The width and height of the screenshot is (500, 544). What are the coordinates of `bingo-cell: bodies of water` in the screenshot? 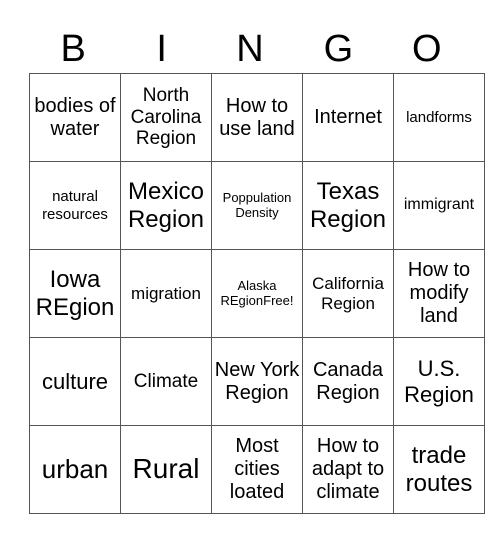 It's located at (75, 117).